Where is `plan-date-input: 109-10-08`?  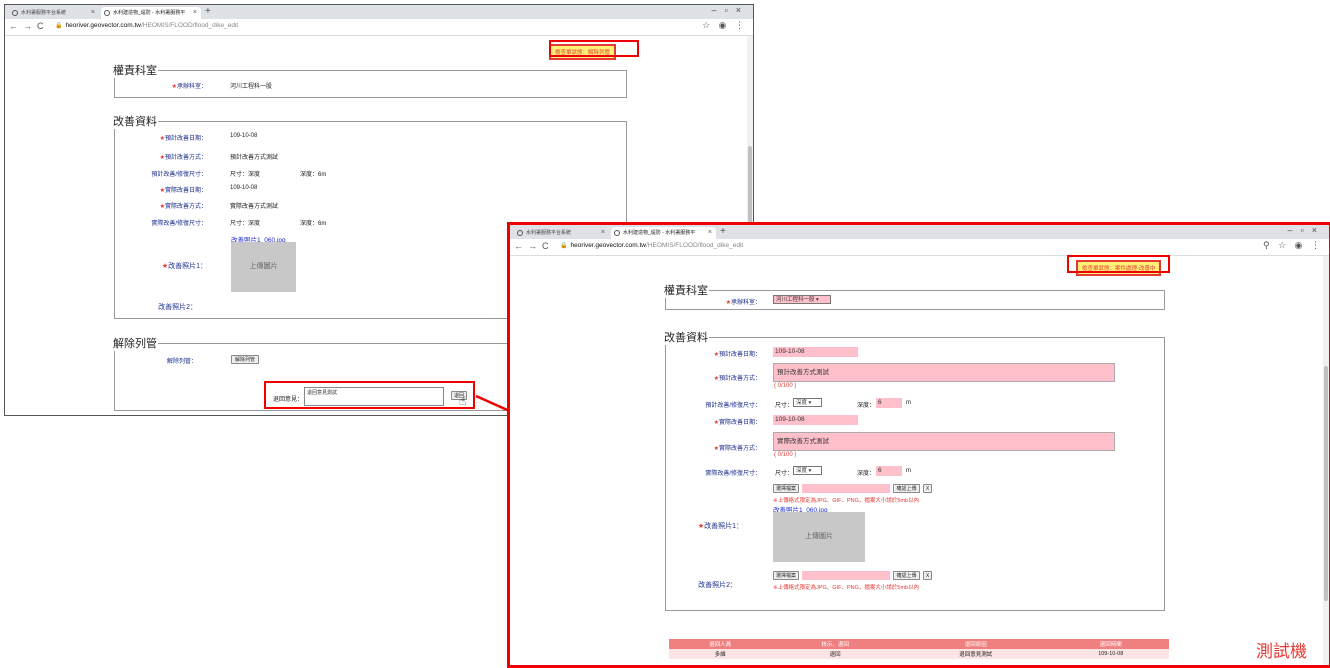 plan-date-input: 109-10-08 is located at coordinates (815, 352).